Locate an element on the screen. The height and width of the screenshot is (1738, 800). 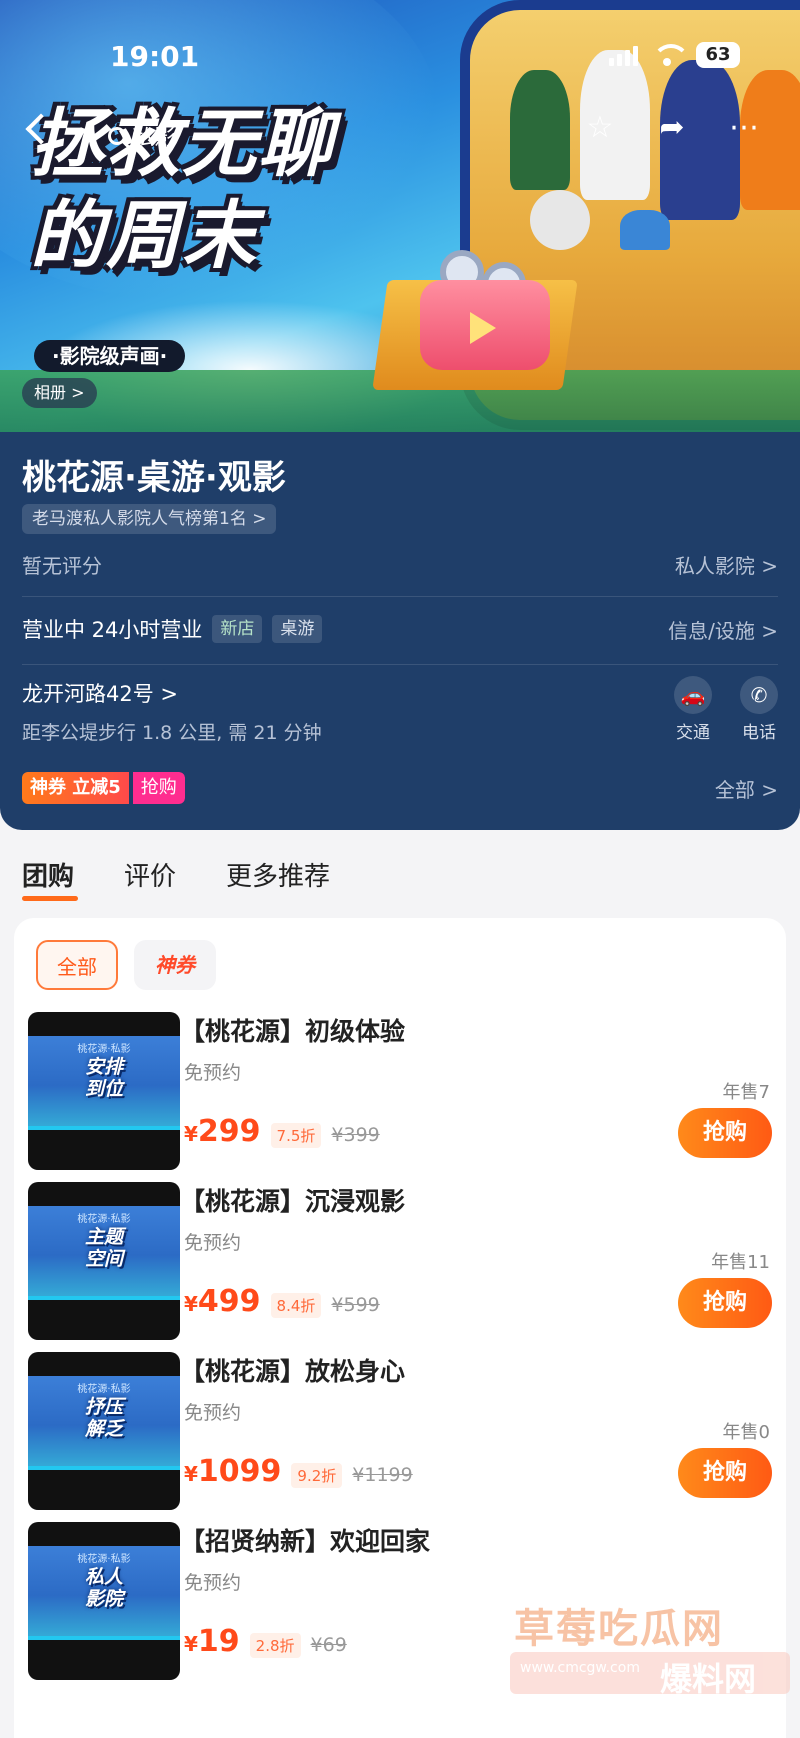
deal-original-price: ¥69 is located at coordinates (328, 1645).